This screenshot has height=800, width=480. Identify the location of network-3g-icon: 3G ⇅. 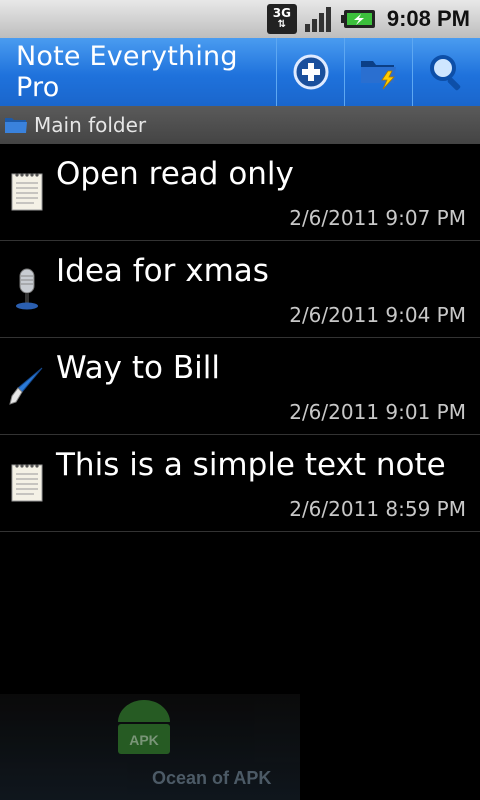
(281, 19).